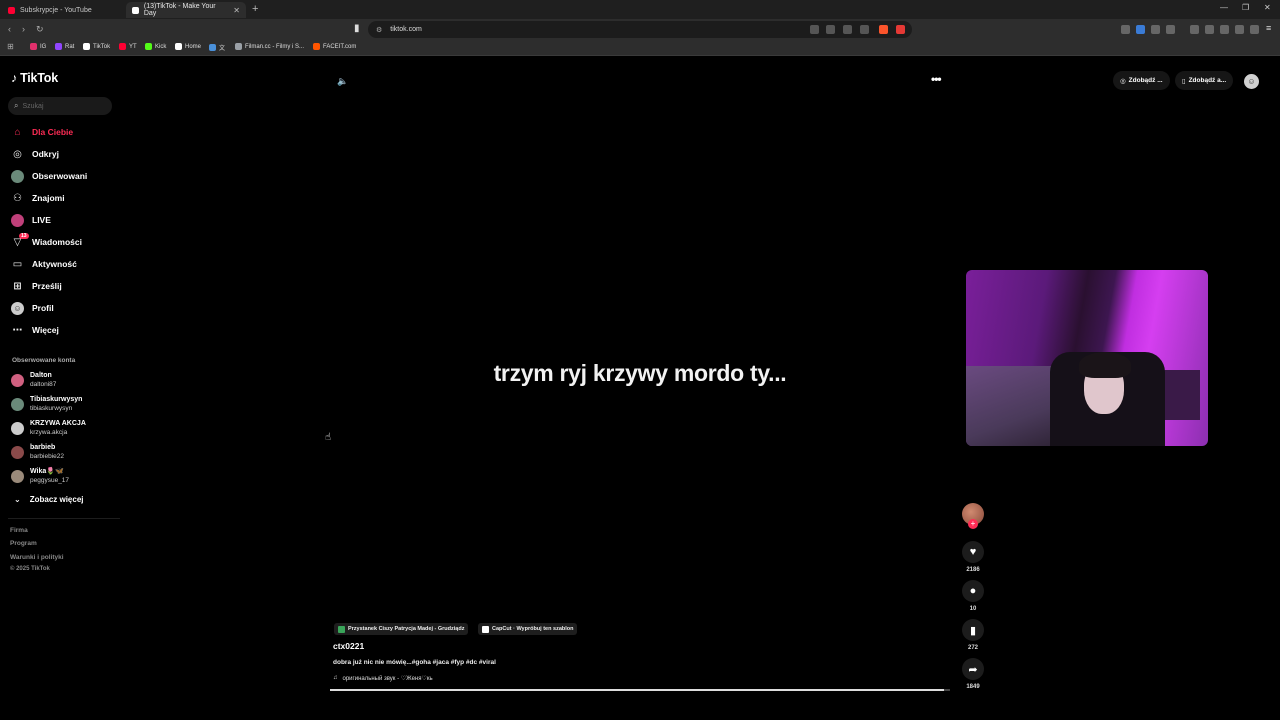 This screenshot has height=720, width=1280. Describe the element at coordinates (973, 524) in the screenshot. I see `follow-plus-icon: +` at that location.